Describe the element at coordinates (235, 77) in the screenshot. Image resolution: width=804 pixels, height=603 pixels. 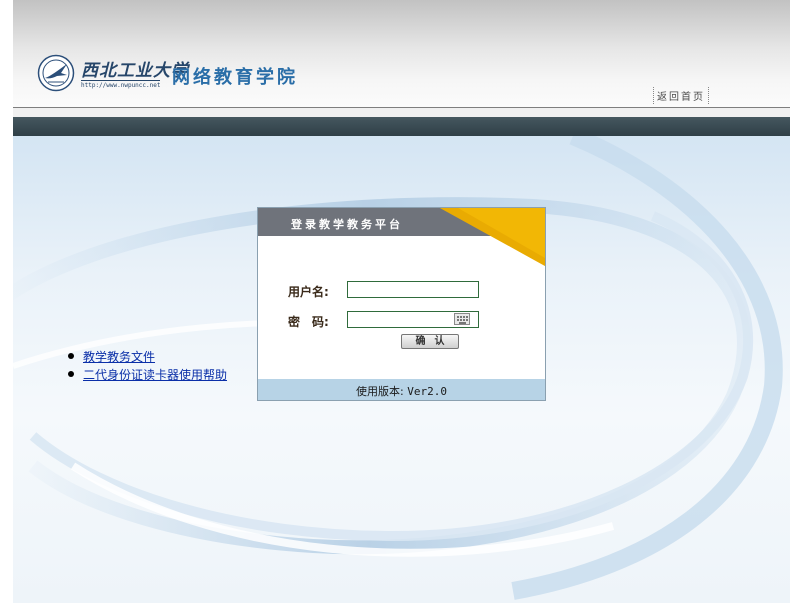
I see `college-name: 网络教育学院` at that location.